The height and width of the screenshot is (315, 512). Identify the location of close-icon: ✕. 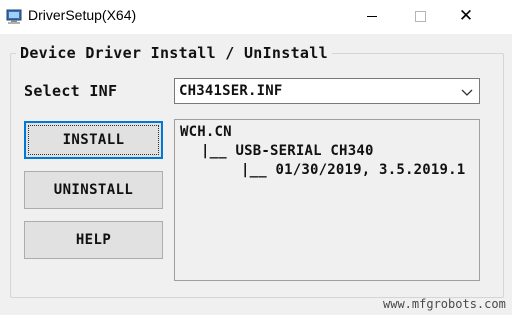
(466, 16).